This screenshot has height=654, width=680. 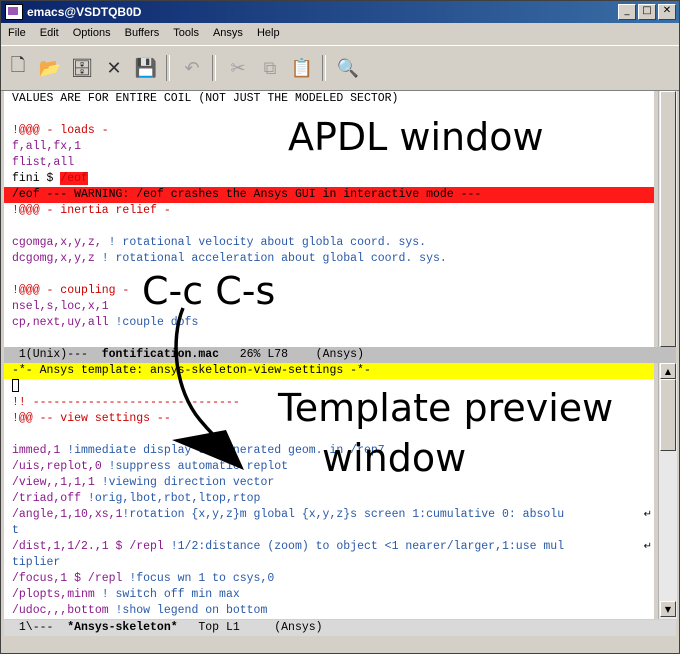 What do you see at coordinates (91, 546) in the screenshot?
I see `code-command: /dist,1,1/2.,1 $ /repl` at bounding box center [91, 546].